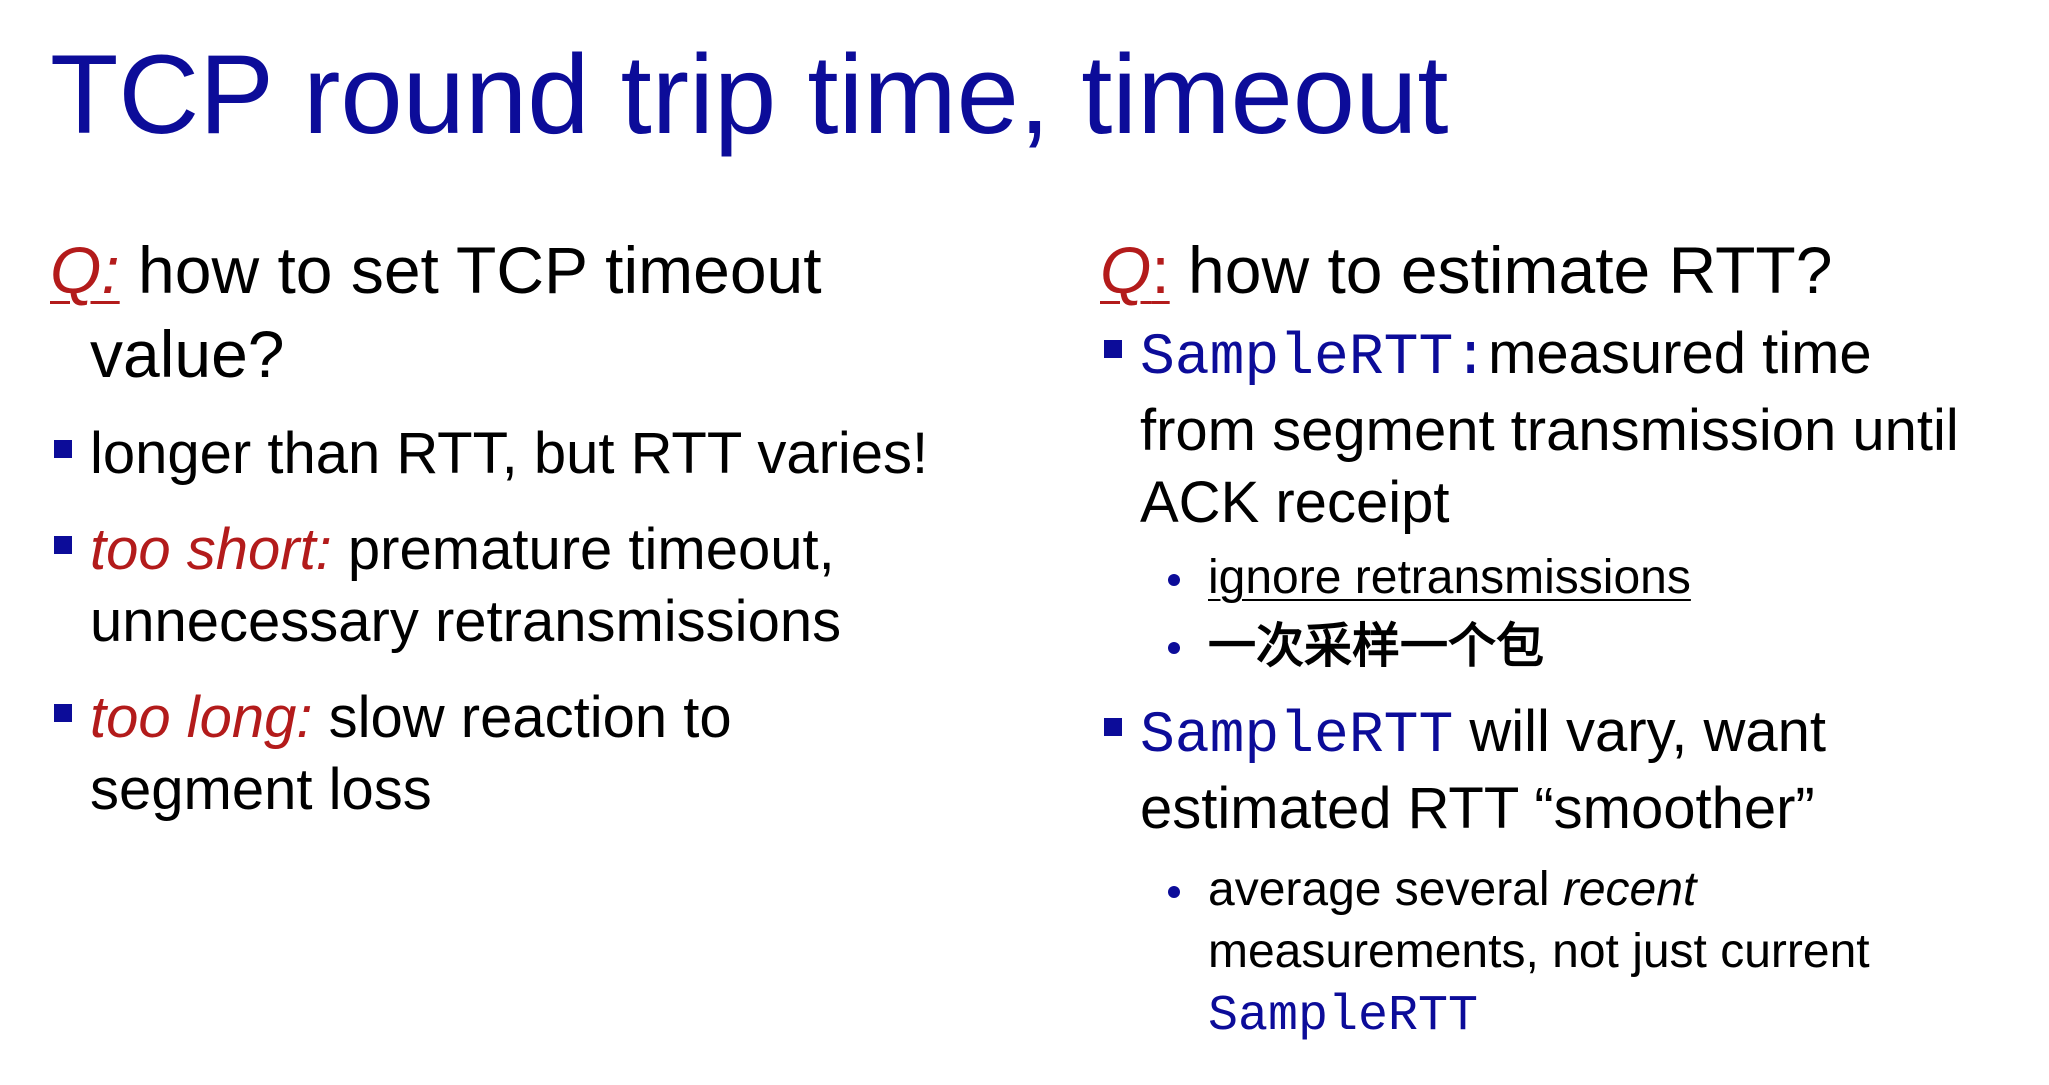 This screenshot has width=2049, height=1085. What do you see at coordinates (1510, 270) in the screenshot?
I see `right-q-text: how to estimate RTT?` at bounding box center [1510, 270].